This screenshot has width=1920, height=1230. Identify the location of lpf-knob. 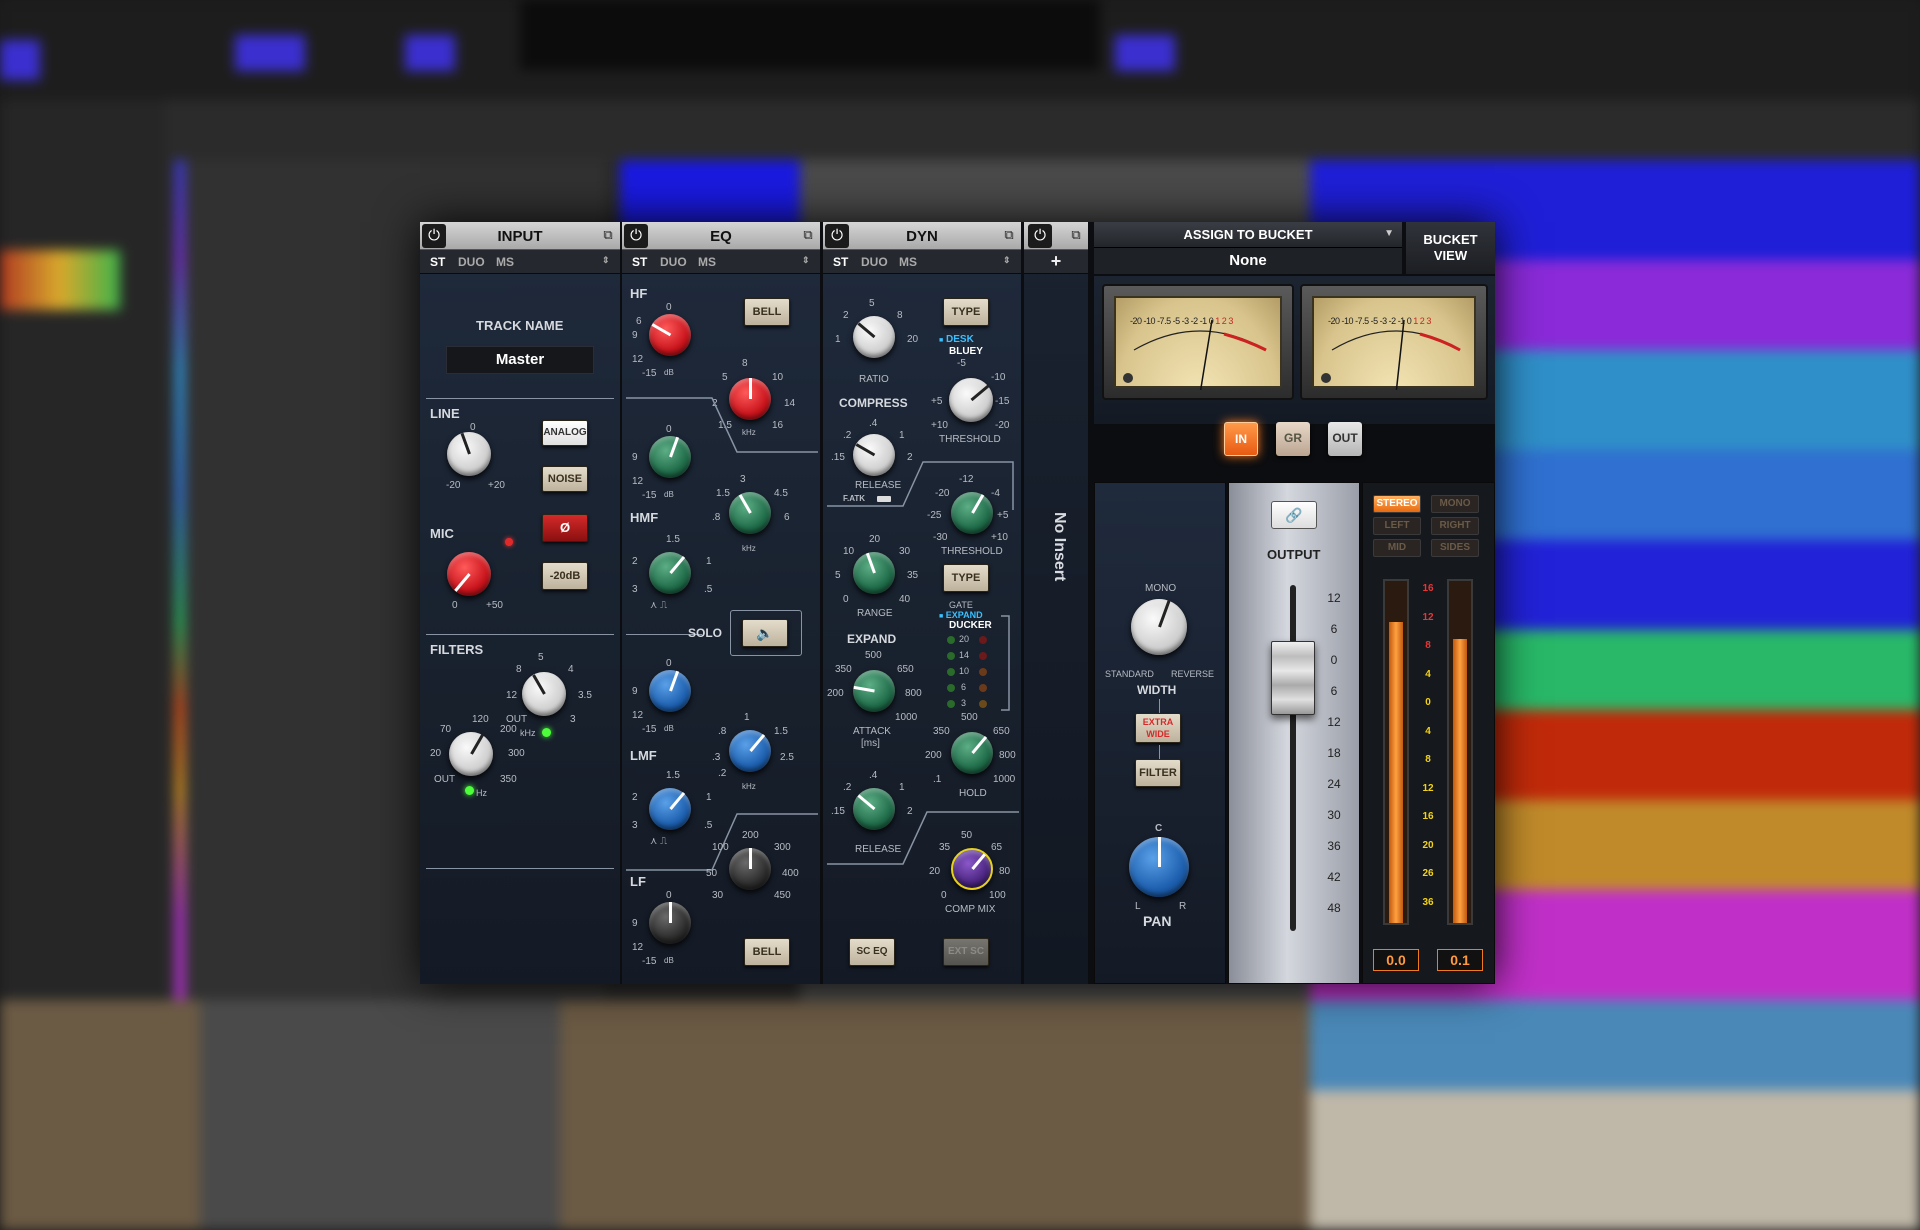
(544, 694).